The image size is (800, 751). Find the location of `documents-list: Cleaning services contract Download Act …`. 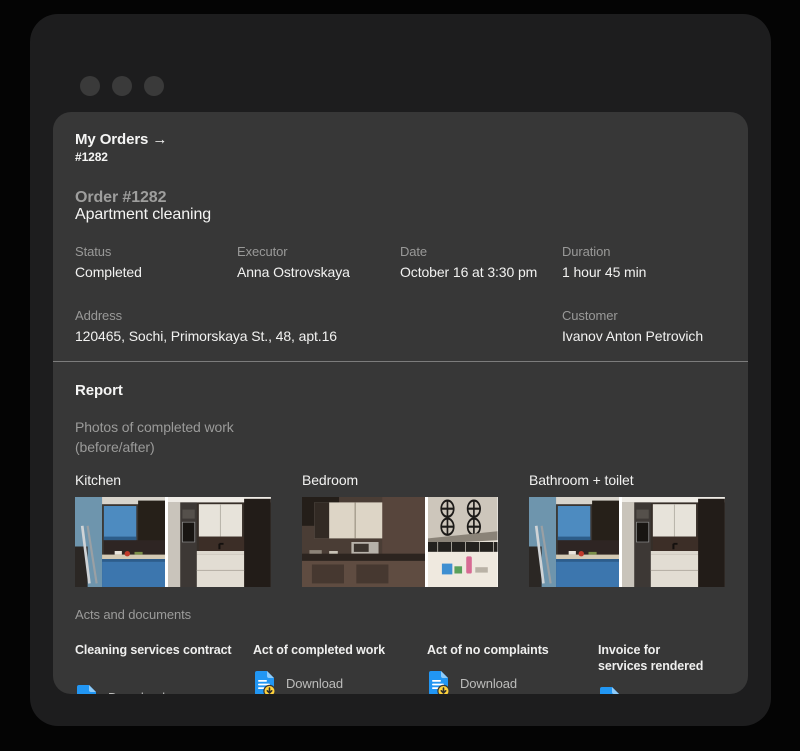

documents-list: Cleaning services contract Download Act … is located at coordinates (400, 668).